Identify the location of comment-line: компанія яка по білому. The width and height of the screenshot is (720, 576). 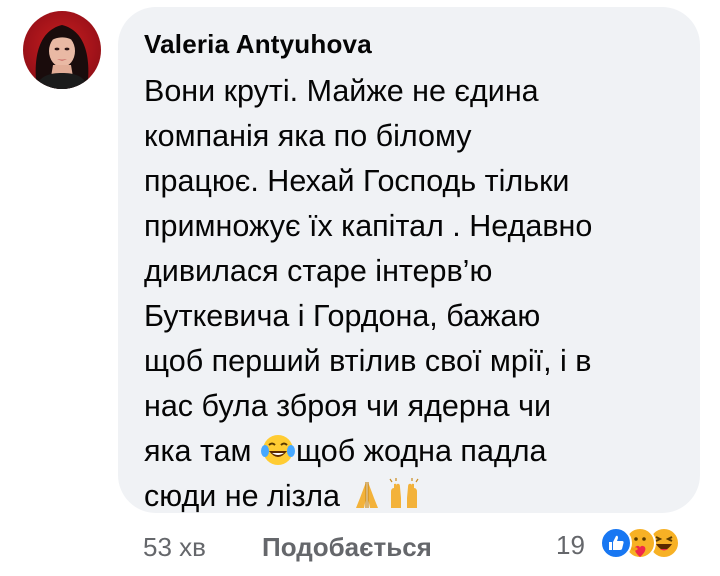
(308, 136).